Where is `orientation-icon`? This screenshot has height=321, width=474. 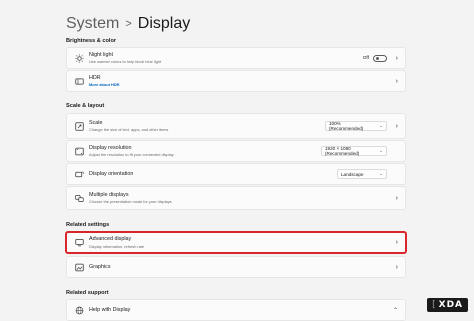
orientation-icon is located at coordinates (79, 174).